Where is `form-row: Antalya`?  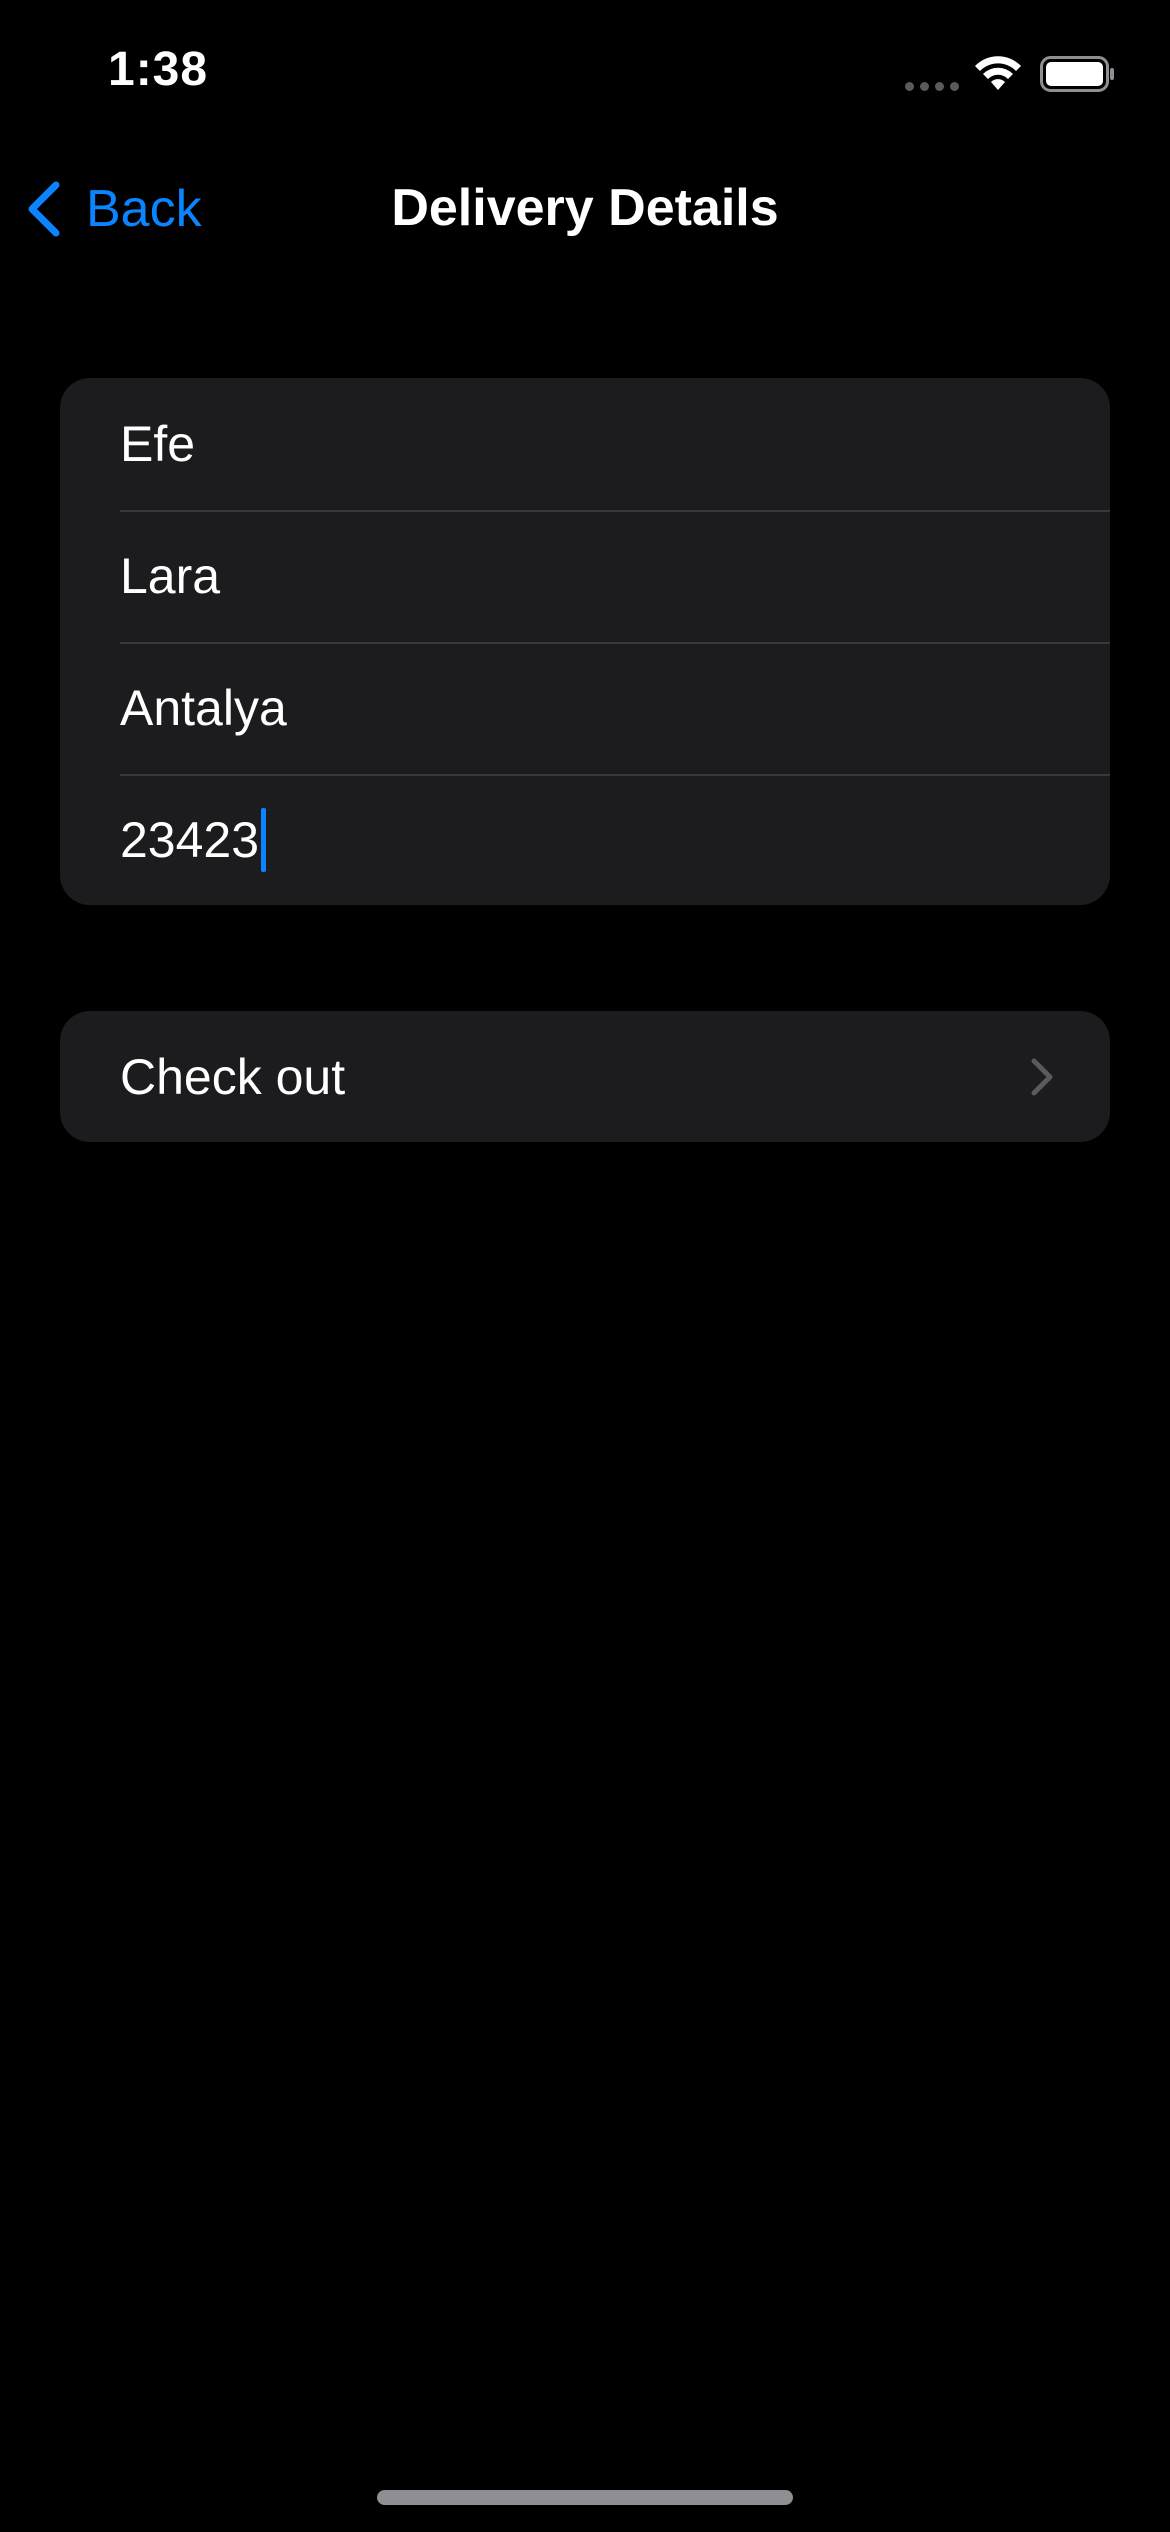
form-row: Antalya is located at coordinates (585, 708).